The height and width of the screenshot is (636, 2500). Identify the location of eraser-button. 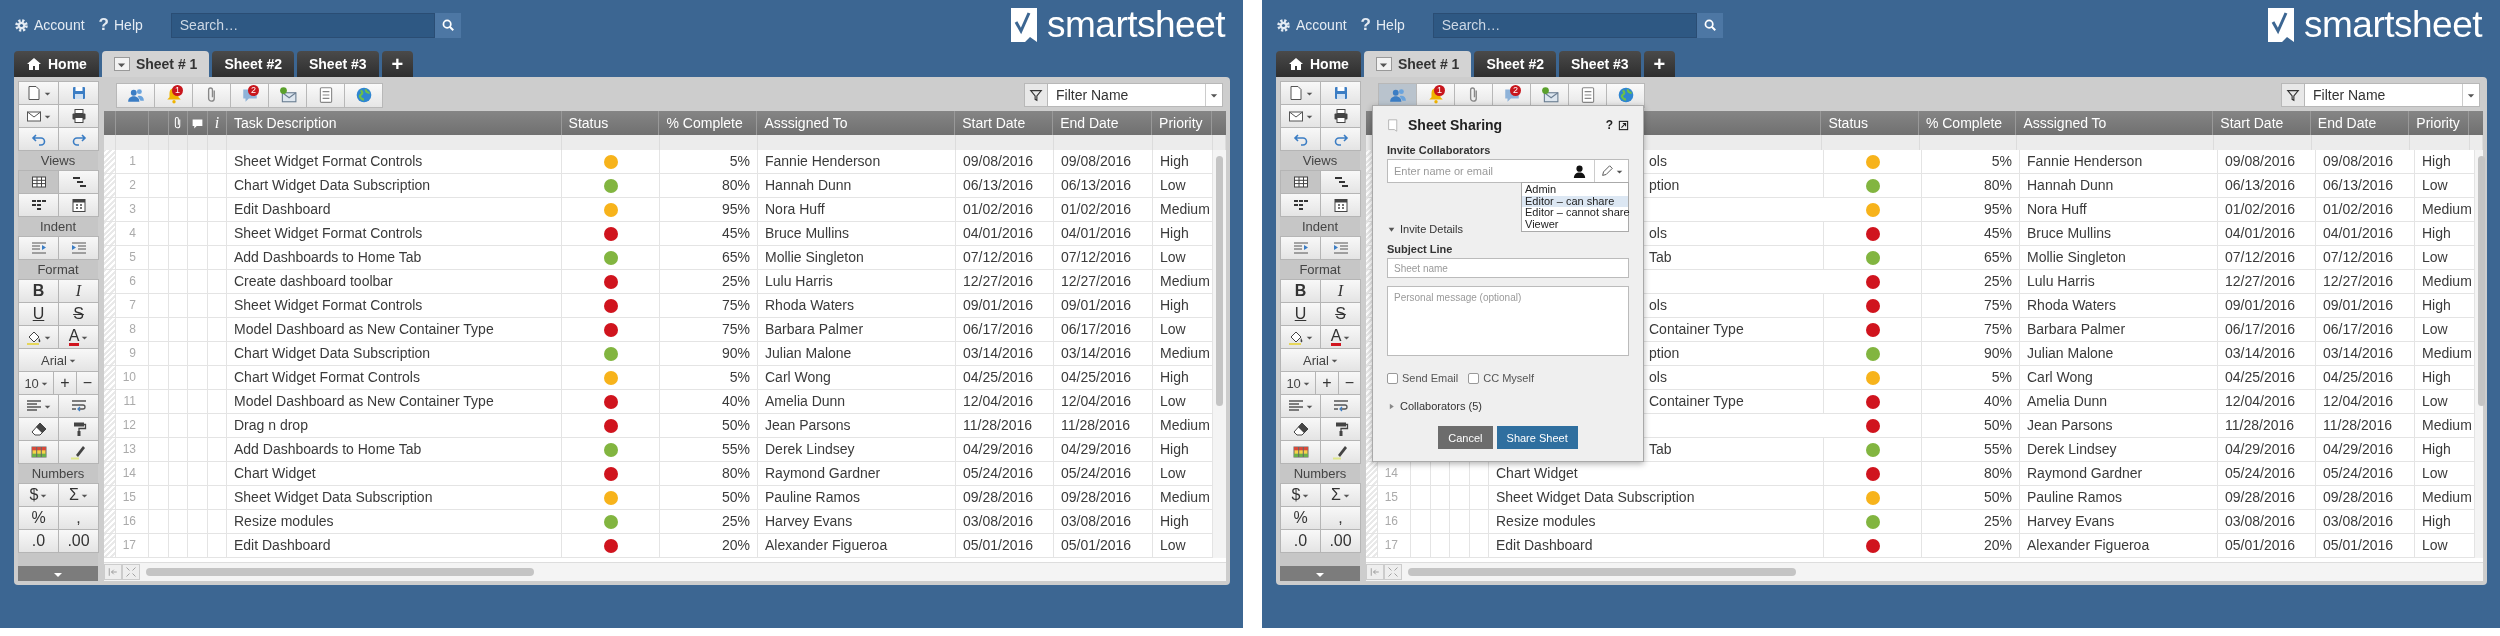
(38, 429).